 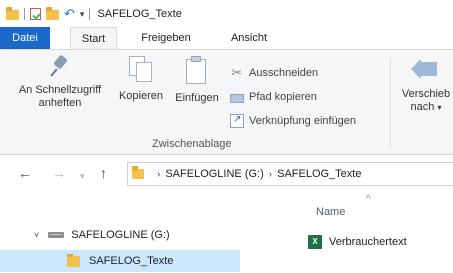 What do you see at coordinates (141, 70) in the screenshot?
I see `copy-icon` at bounding box center [141, 70].